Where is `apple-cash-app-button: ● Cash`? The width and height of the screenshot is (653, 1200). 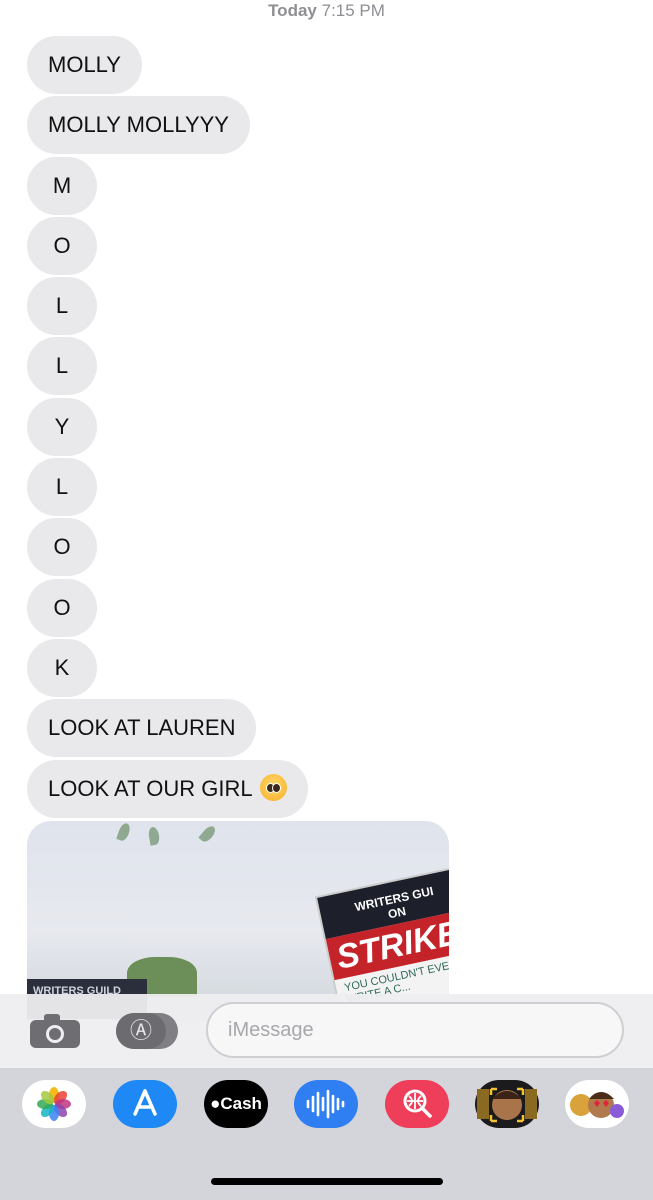
apple-cash-app-button: ● Cash is located at coordinates (236, 1104).